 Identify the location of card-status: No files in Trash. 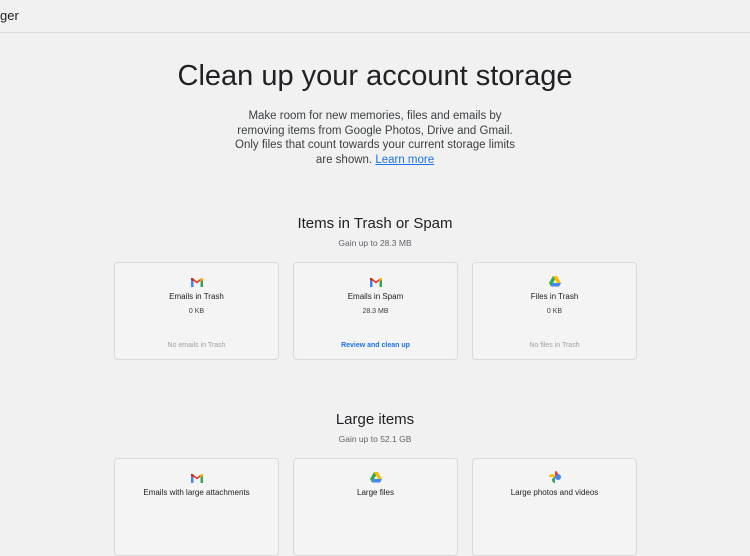
(554, 345).